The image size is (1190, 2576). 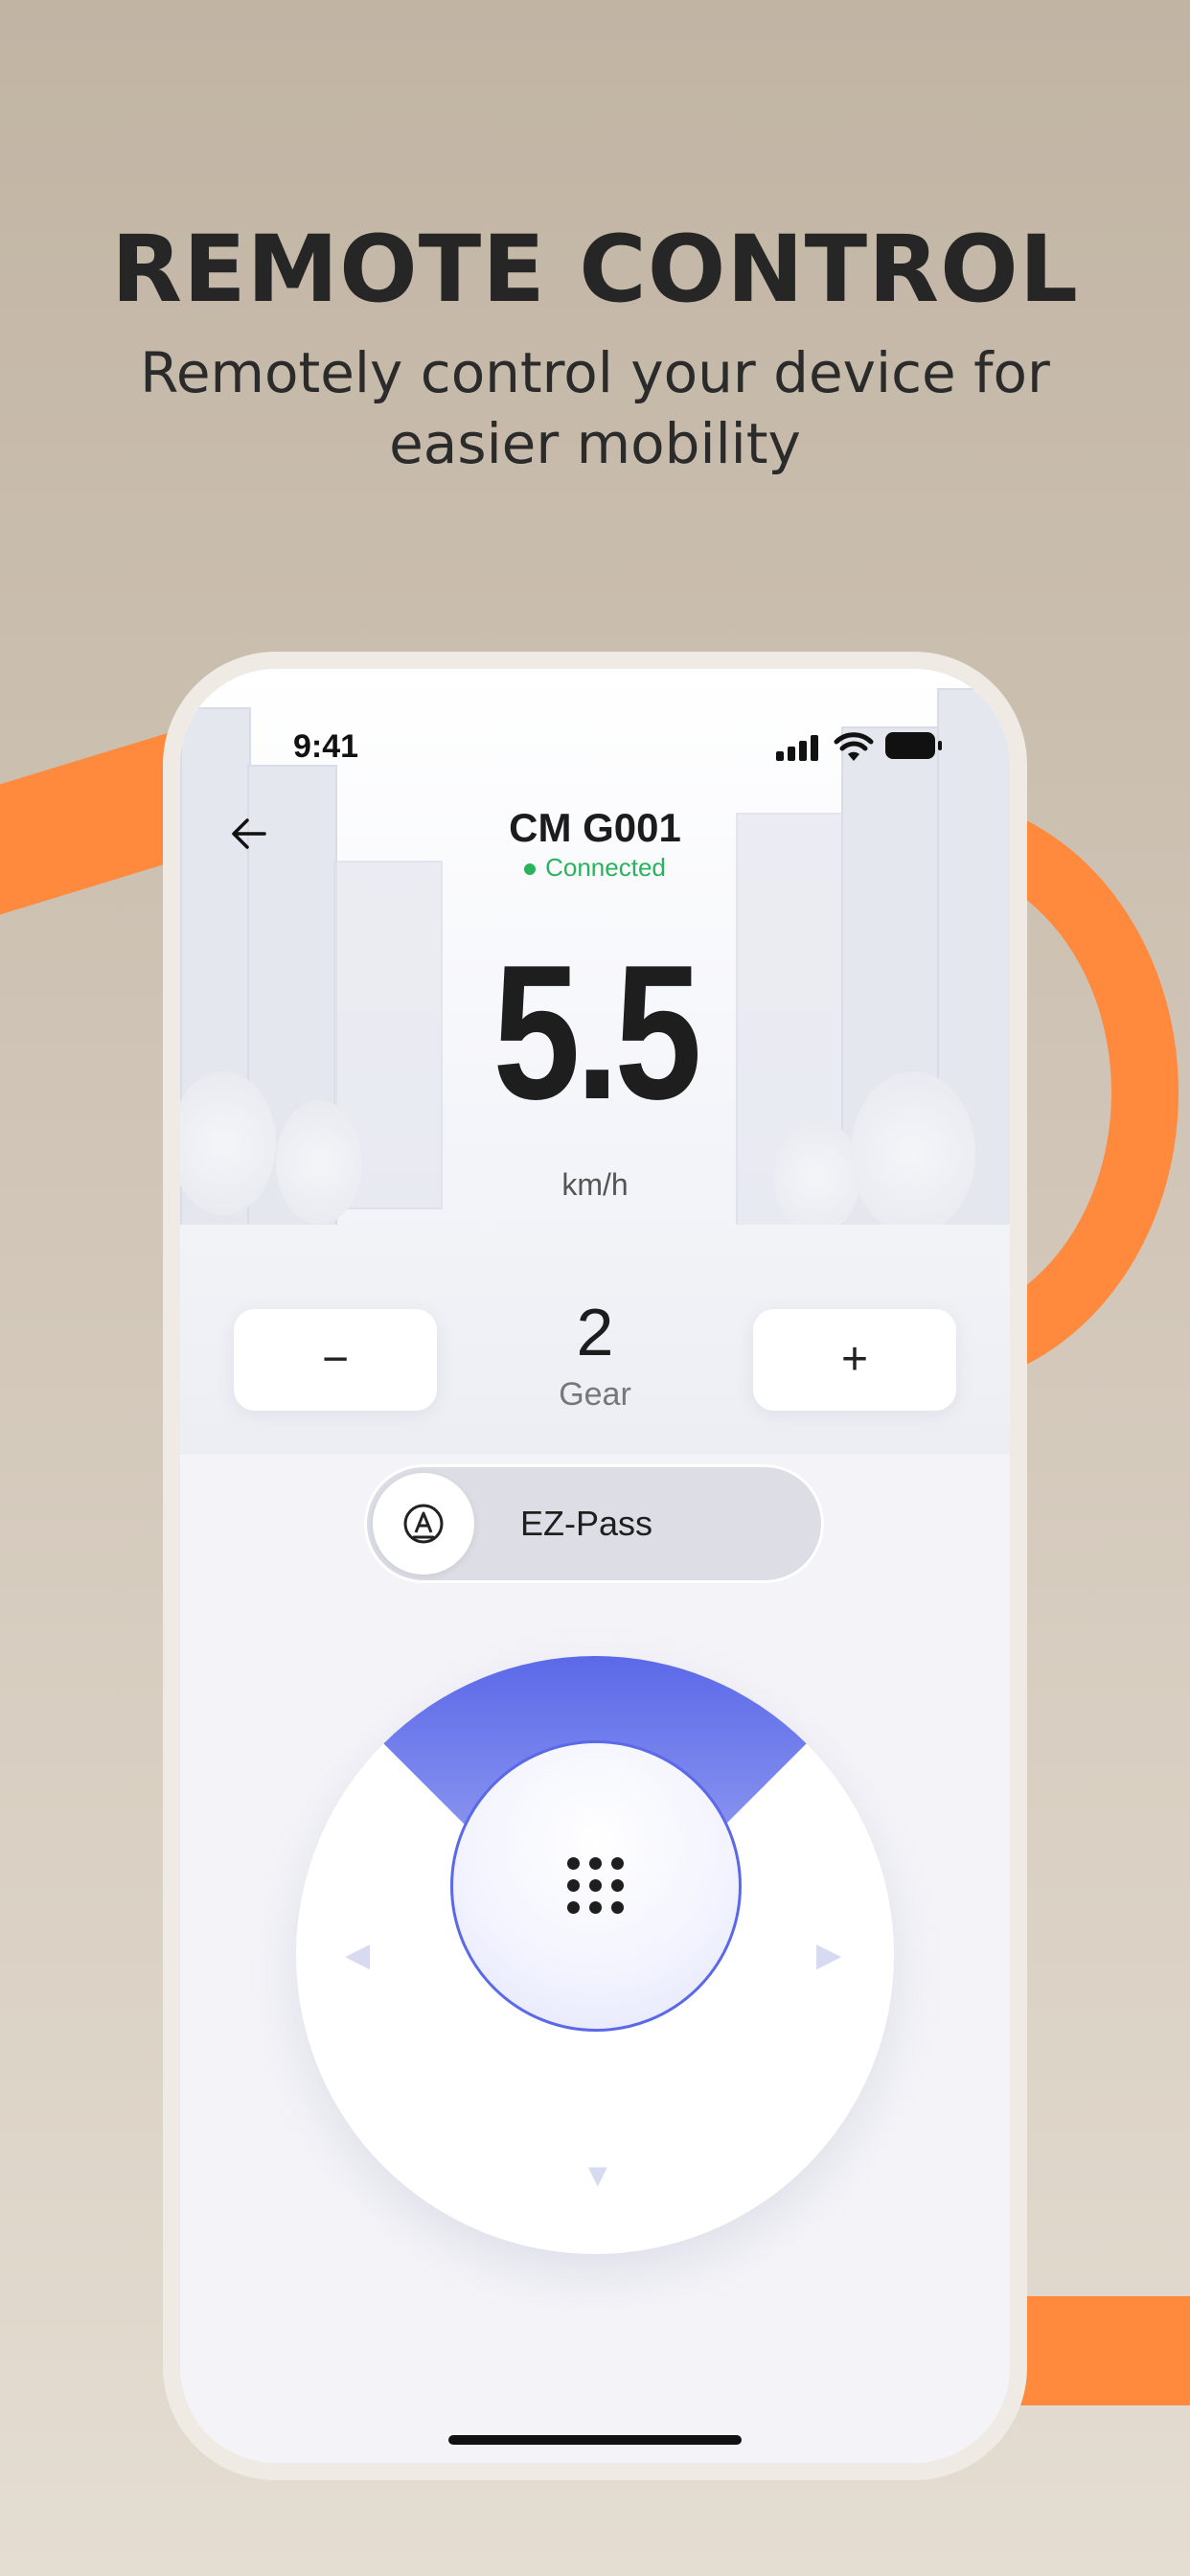 I want to click on ez-pass-toggle: EZ-Pass, so click(x=594, y=1523).